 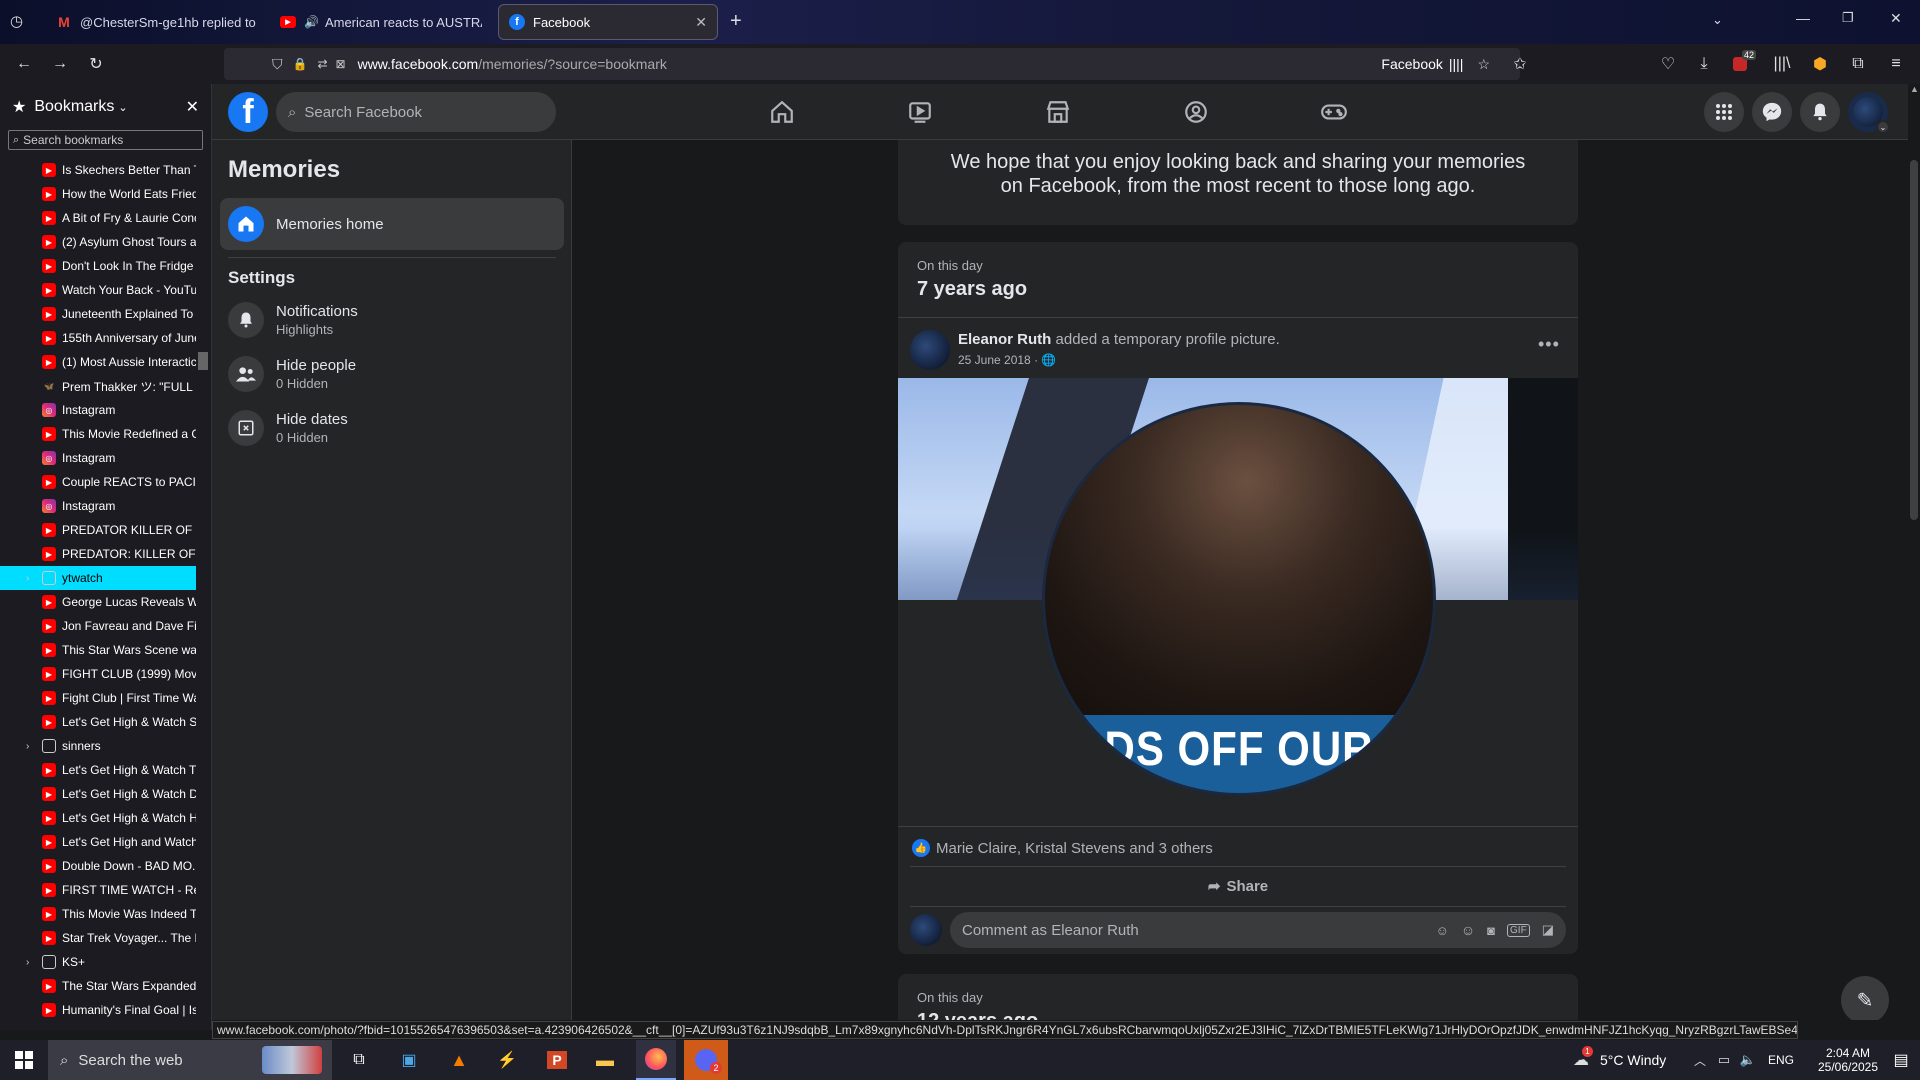 I want to click on bookmark-item: ▶ PREDATOR: KILLER OF KIL, so click(x=98, y=554).